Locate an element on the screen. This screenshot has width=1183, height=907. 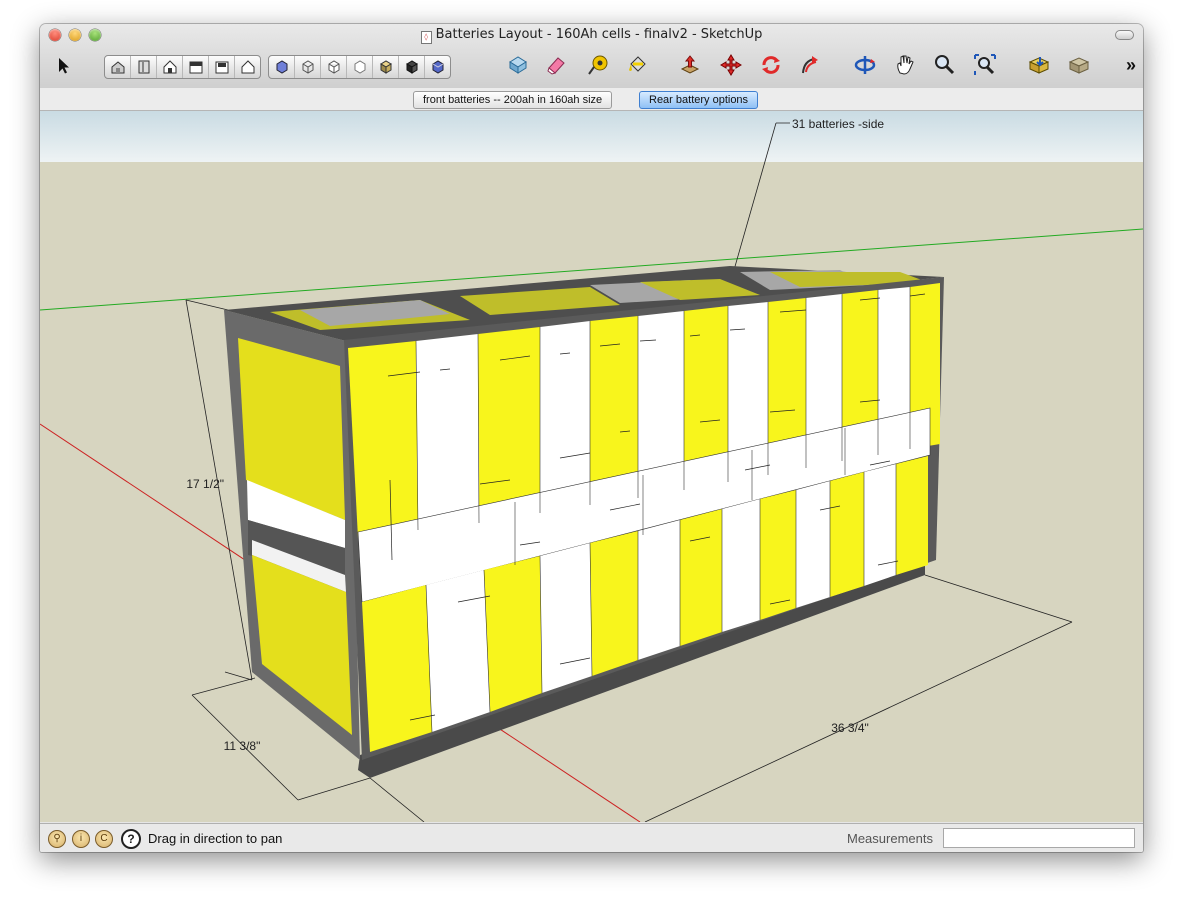
eraser-icon is located at coordinates (556, 66).